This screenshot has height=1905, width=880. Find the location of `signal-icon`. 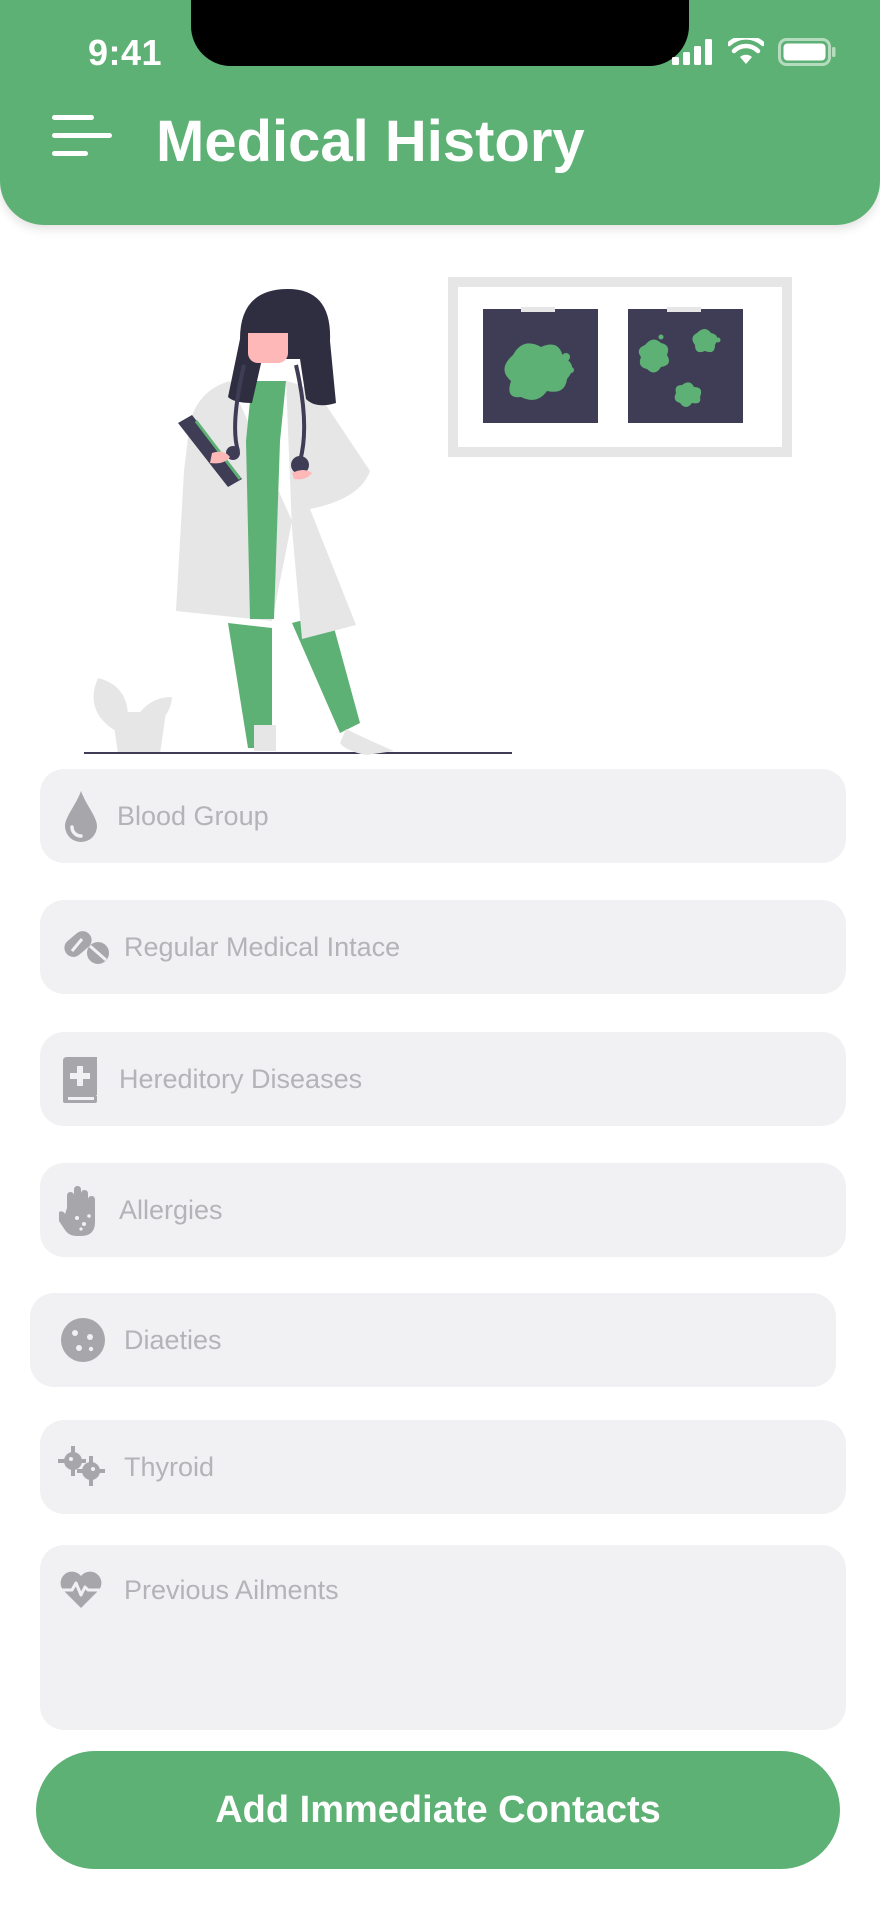

signal-icon is located at coordinates (692, 52).